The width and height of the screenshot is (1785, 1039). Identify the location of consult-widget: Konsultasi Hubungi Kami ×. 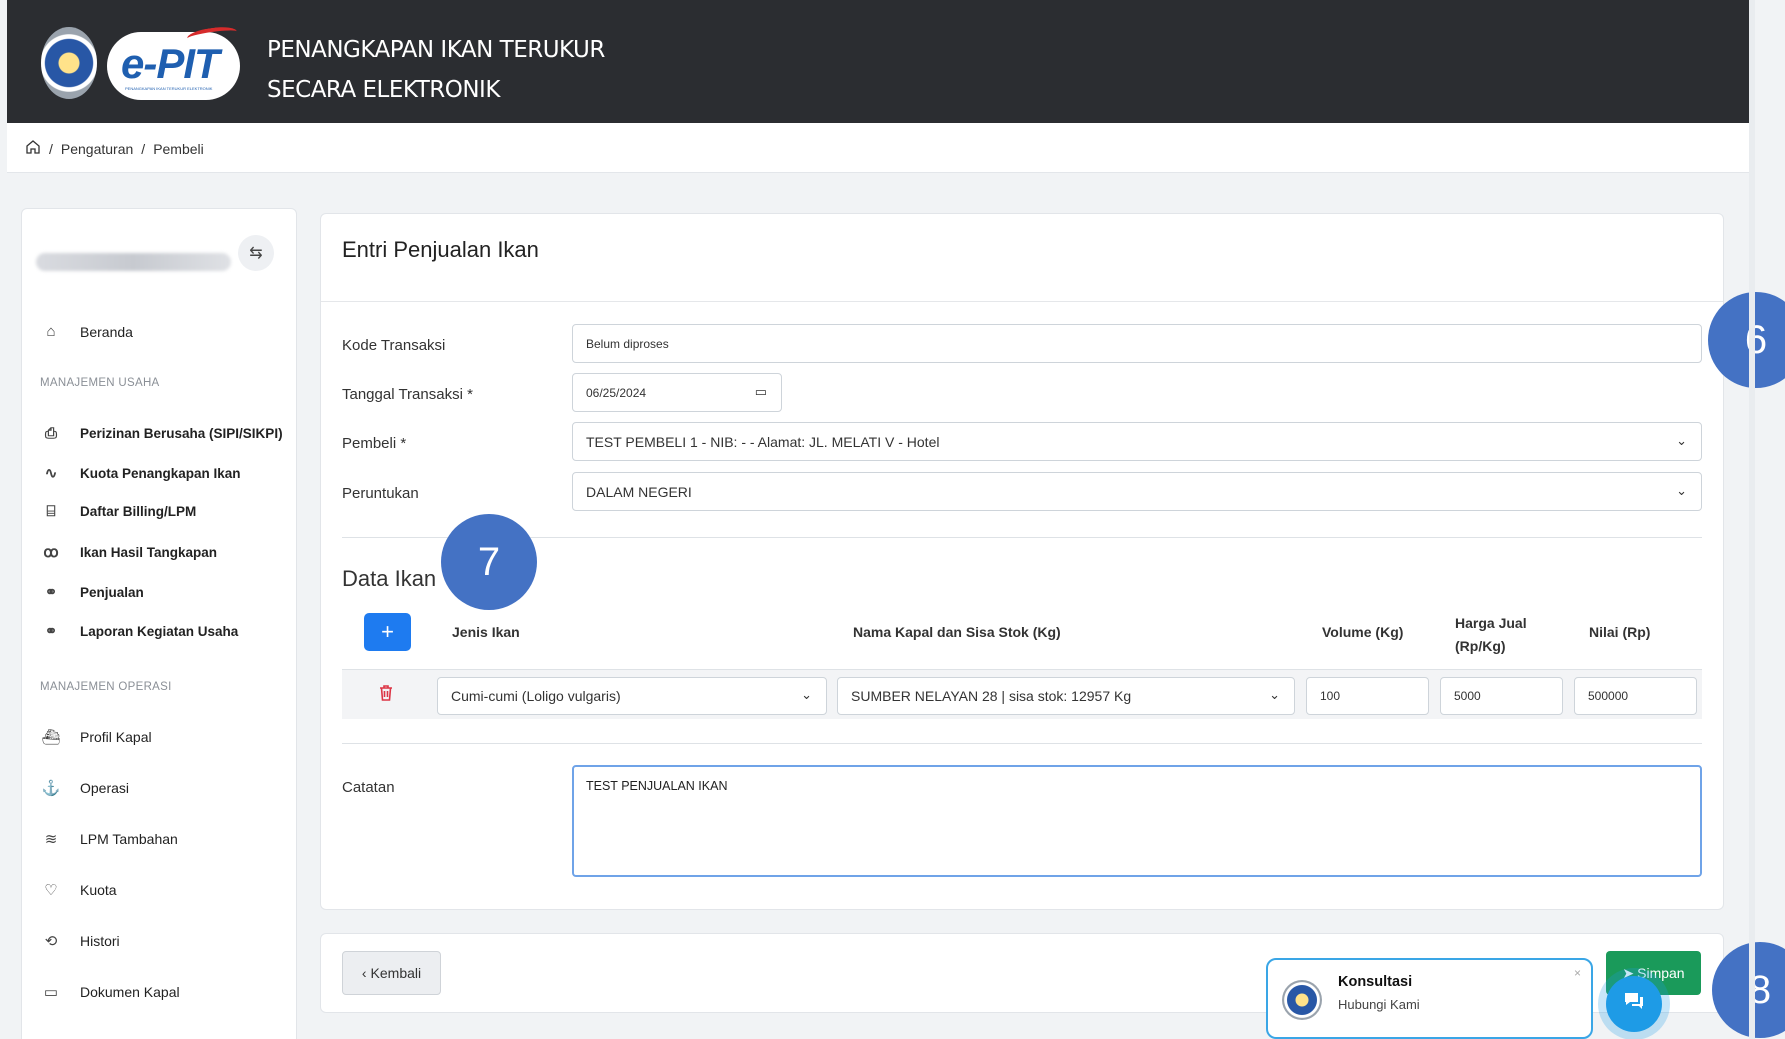
(1429, 998).